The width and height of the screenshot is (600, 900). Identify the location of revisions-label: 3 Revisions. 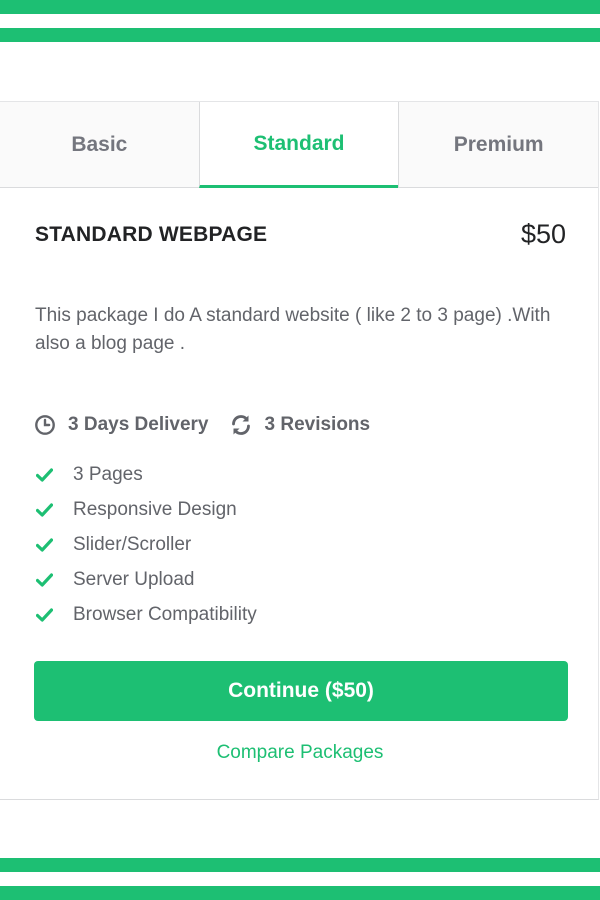
(317, 424).